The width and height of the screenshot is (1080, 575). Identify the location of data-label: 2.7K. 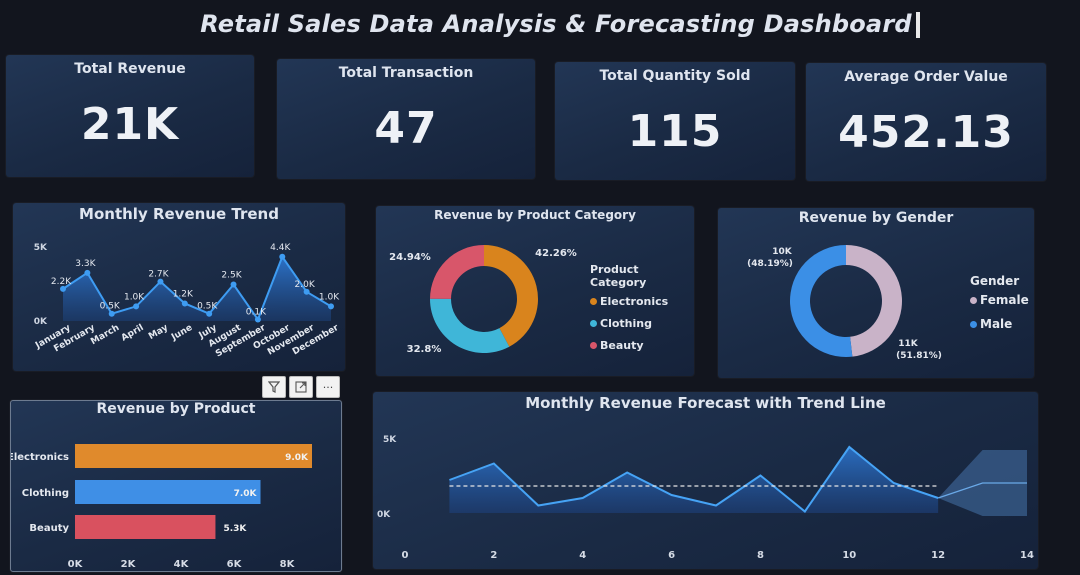
(158, 275).